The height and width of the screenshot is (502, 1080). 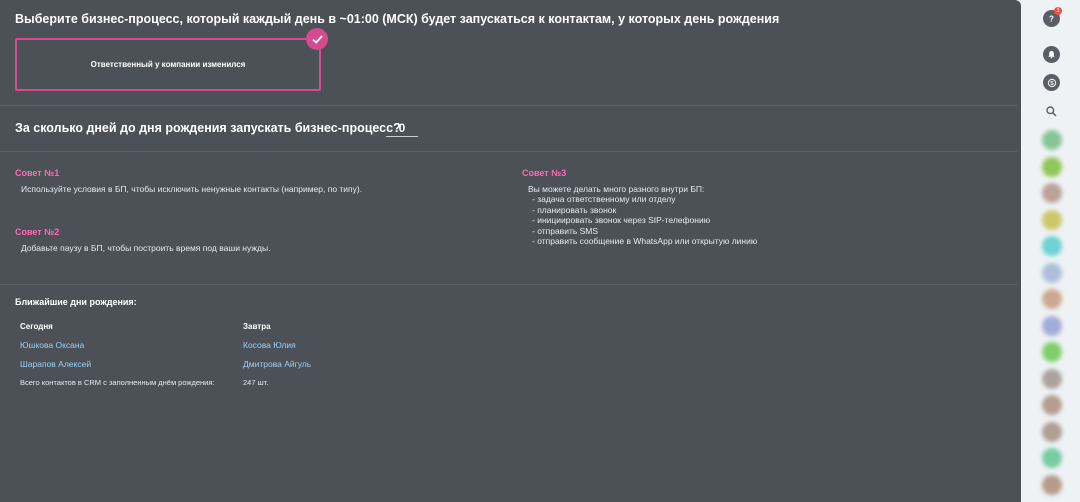 I want to click on today-contact-link: Юшкова Оксана, so click(x=52, y=345).